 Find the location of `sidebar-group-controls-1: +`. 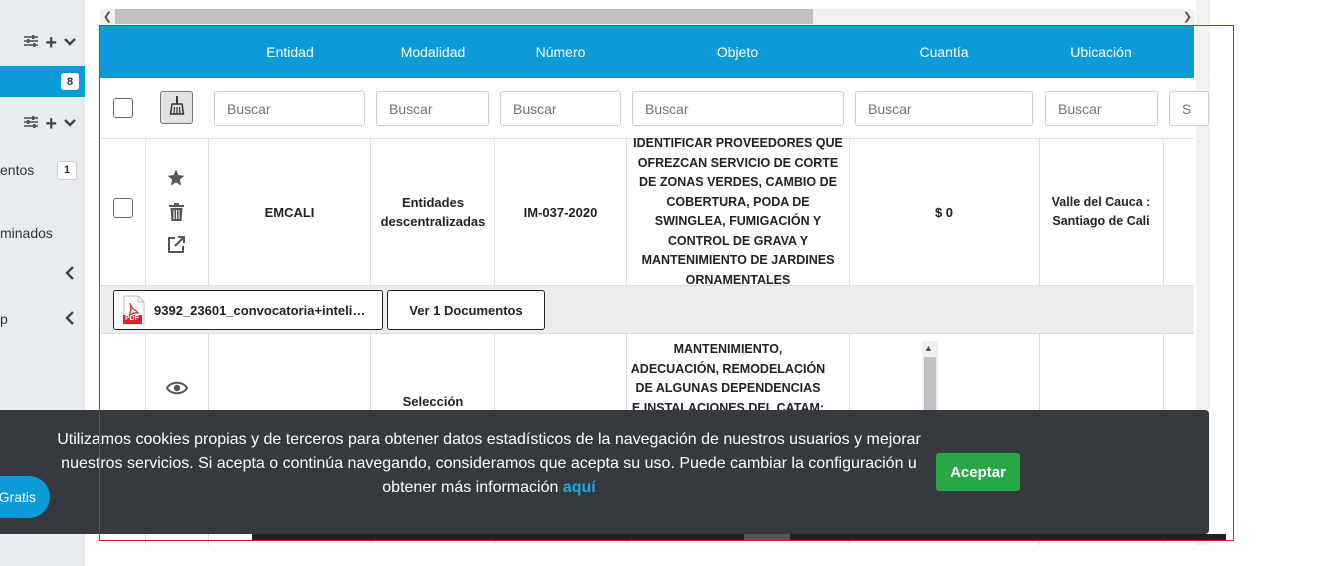

sidebar-group-controls-1: + is located at coordinates (42, 43).